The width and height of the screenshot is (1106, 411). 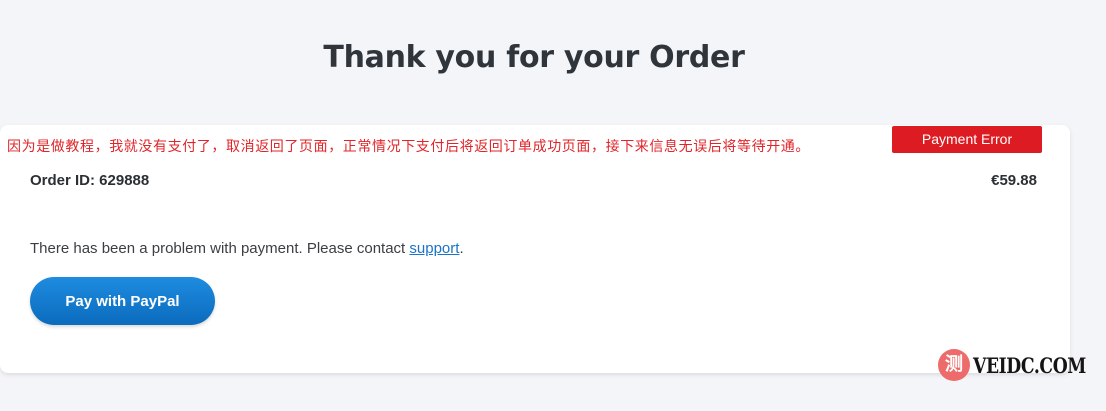 What do you see at coordinates (1029, 365) in the screenshot?
I see `watermark-text: VEIDC.COM` at bounding box center [1029, 365].